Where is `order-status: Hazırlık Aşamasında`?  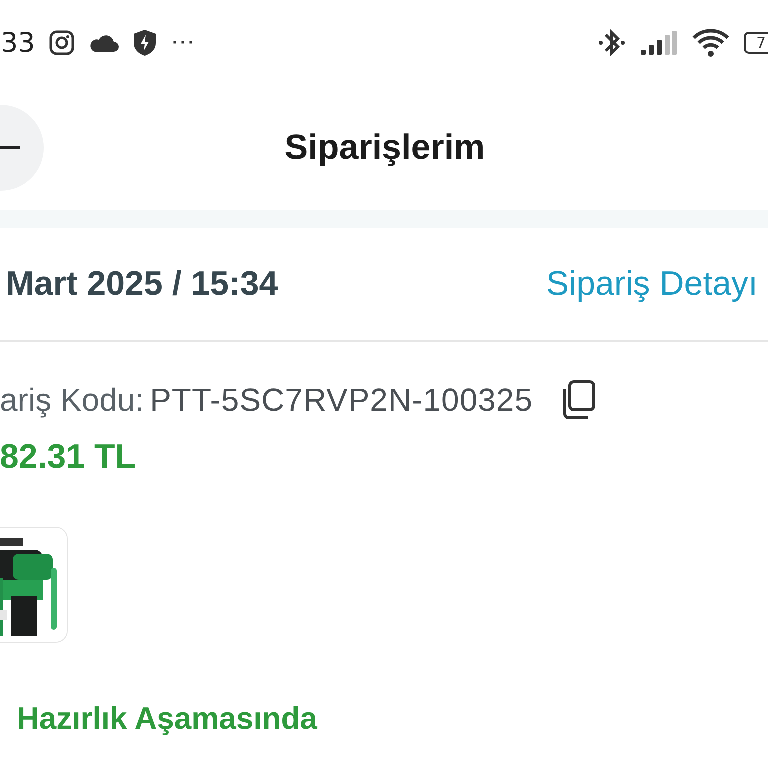
order-status: Hazırlık Aşamasında is located at coordinates (167, 719).